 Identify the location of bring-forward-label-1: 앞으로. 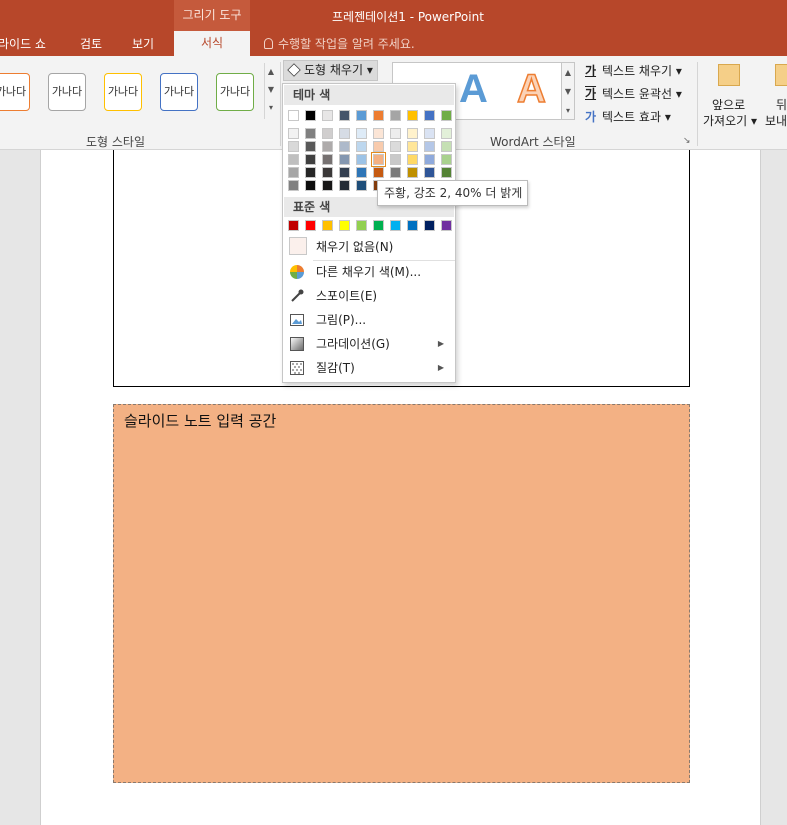
(728, 104).